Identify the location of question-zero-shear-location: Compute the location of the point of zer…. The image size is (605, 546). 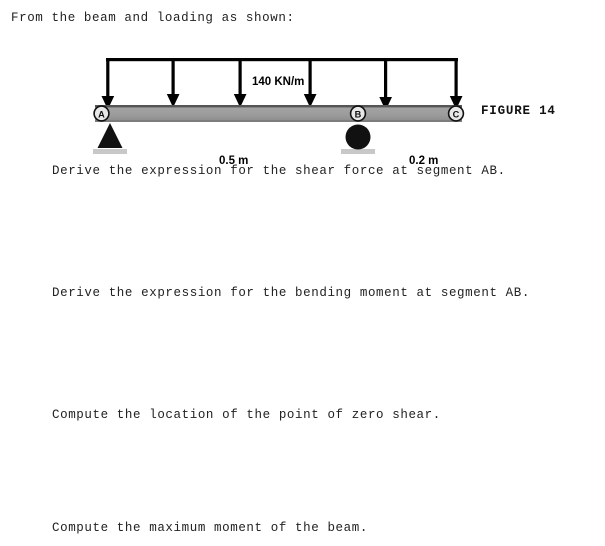
(246, 415).